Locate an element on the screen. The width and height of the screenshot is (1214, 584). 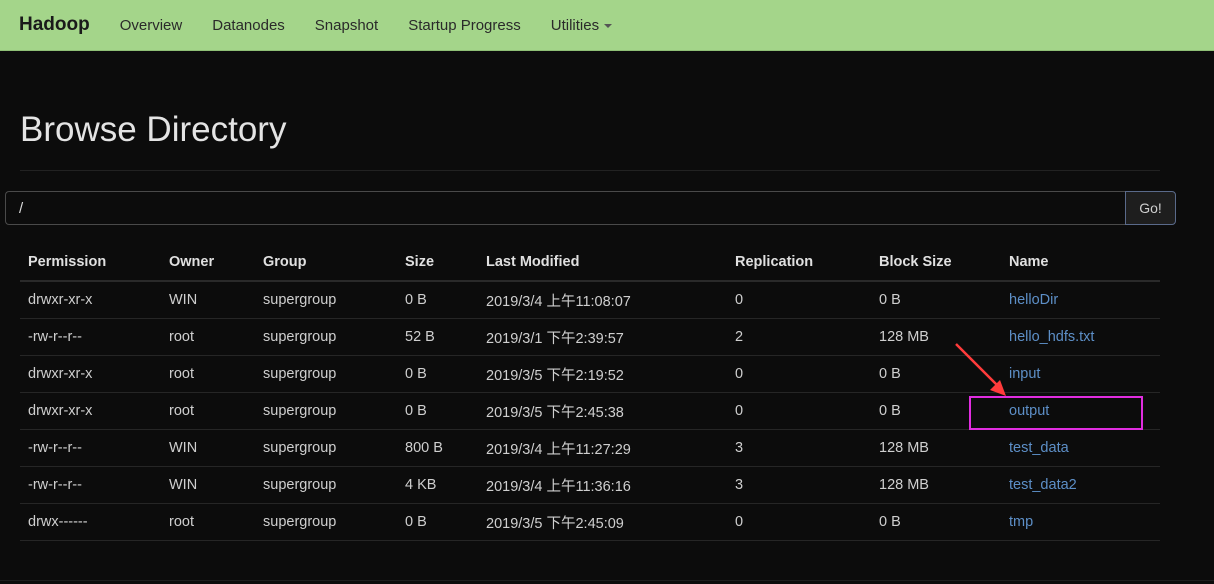
brand-logo: Hadoop is located at coordinates (54, 25).